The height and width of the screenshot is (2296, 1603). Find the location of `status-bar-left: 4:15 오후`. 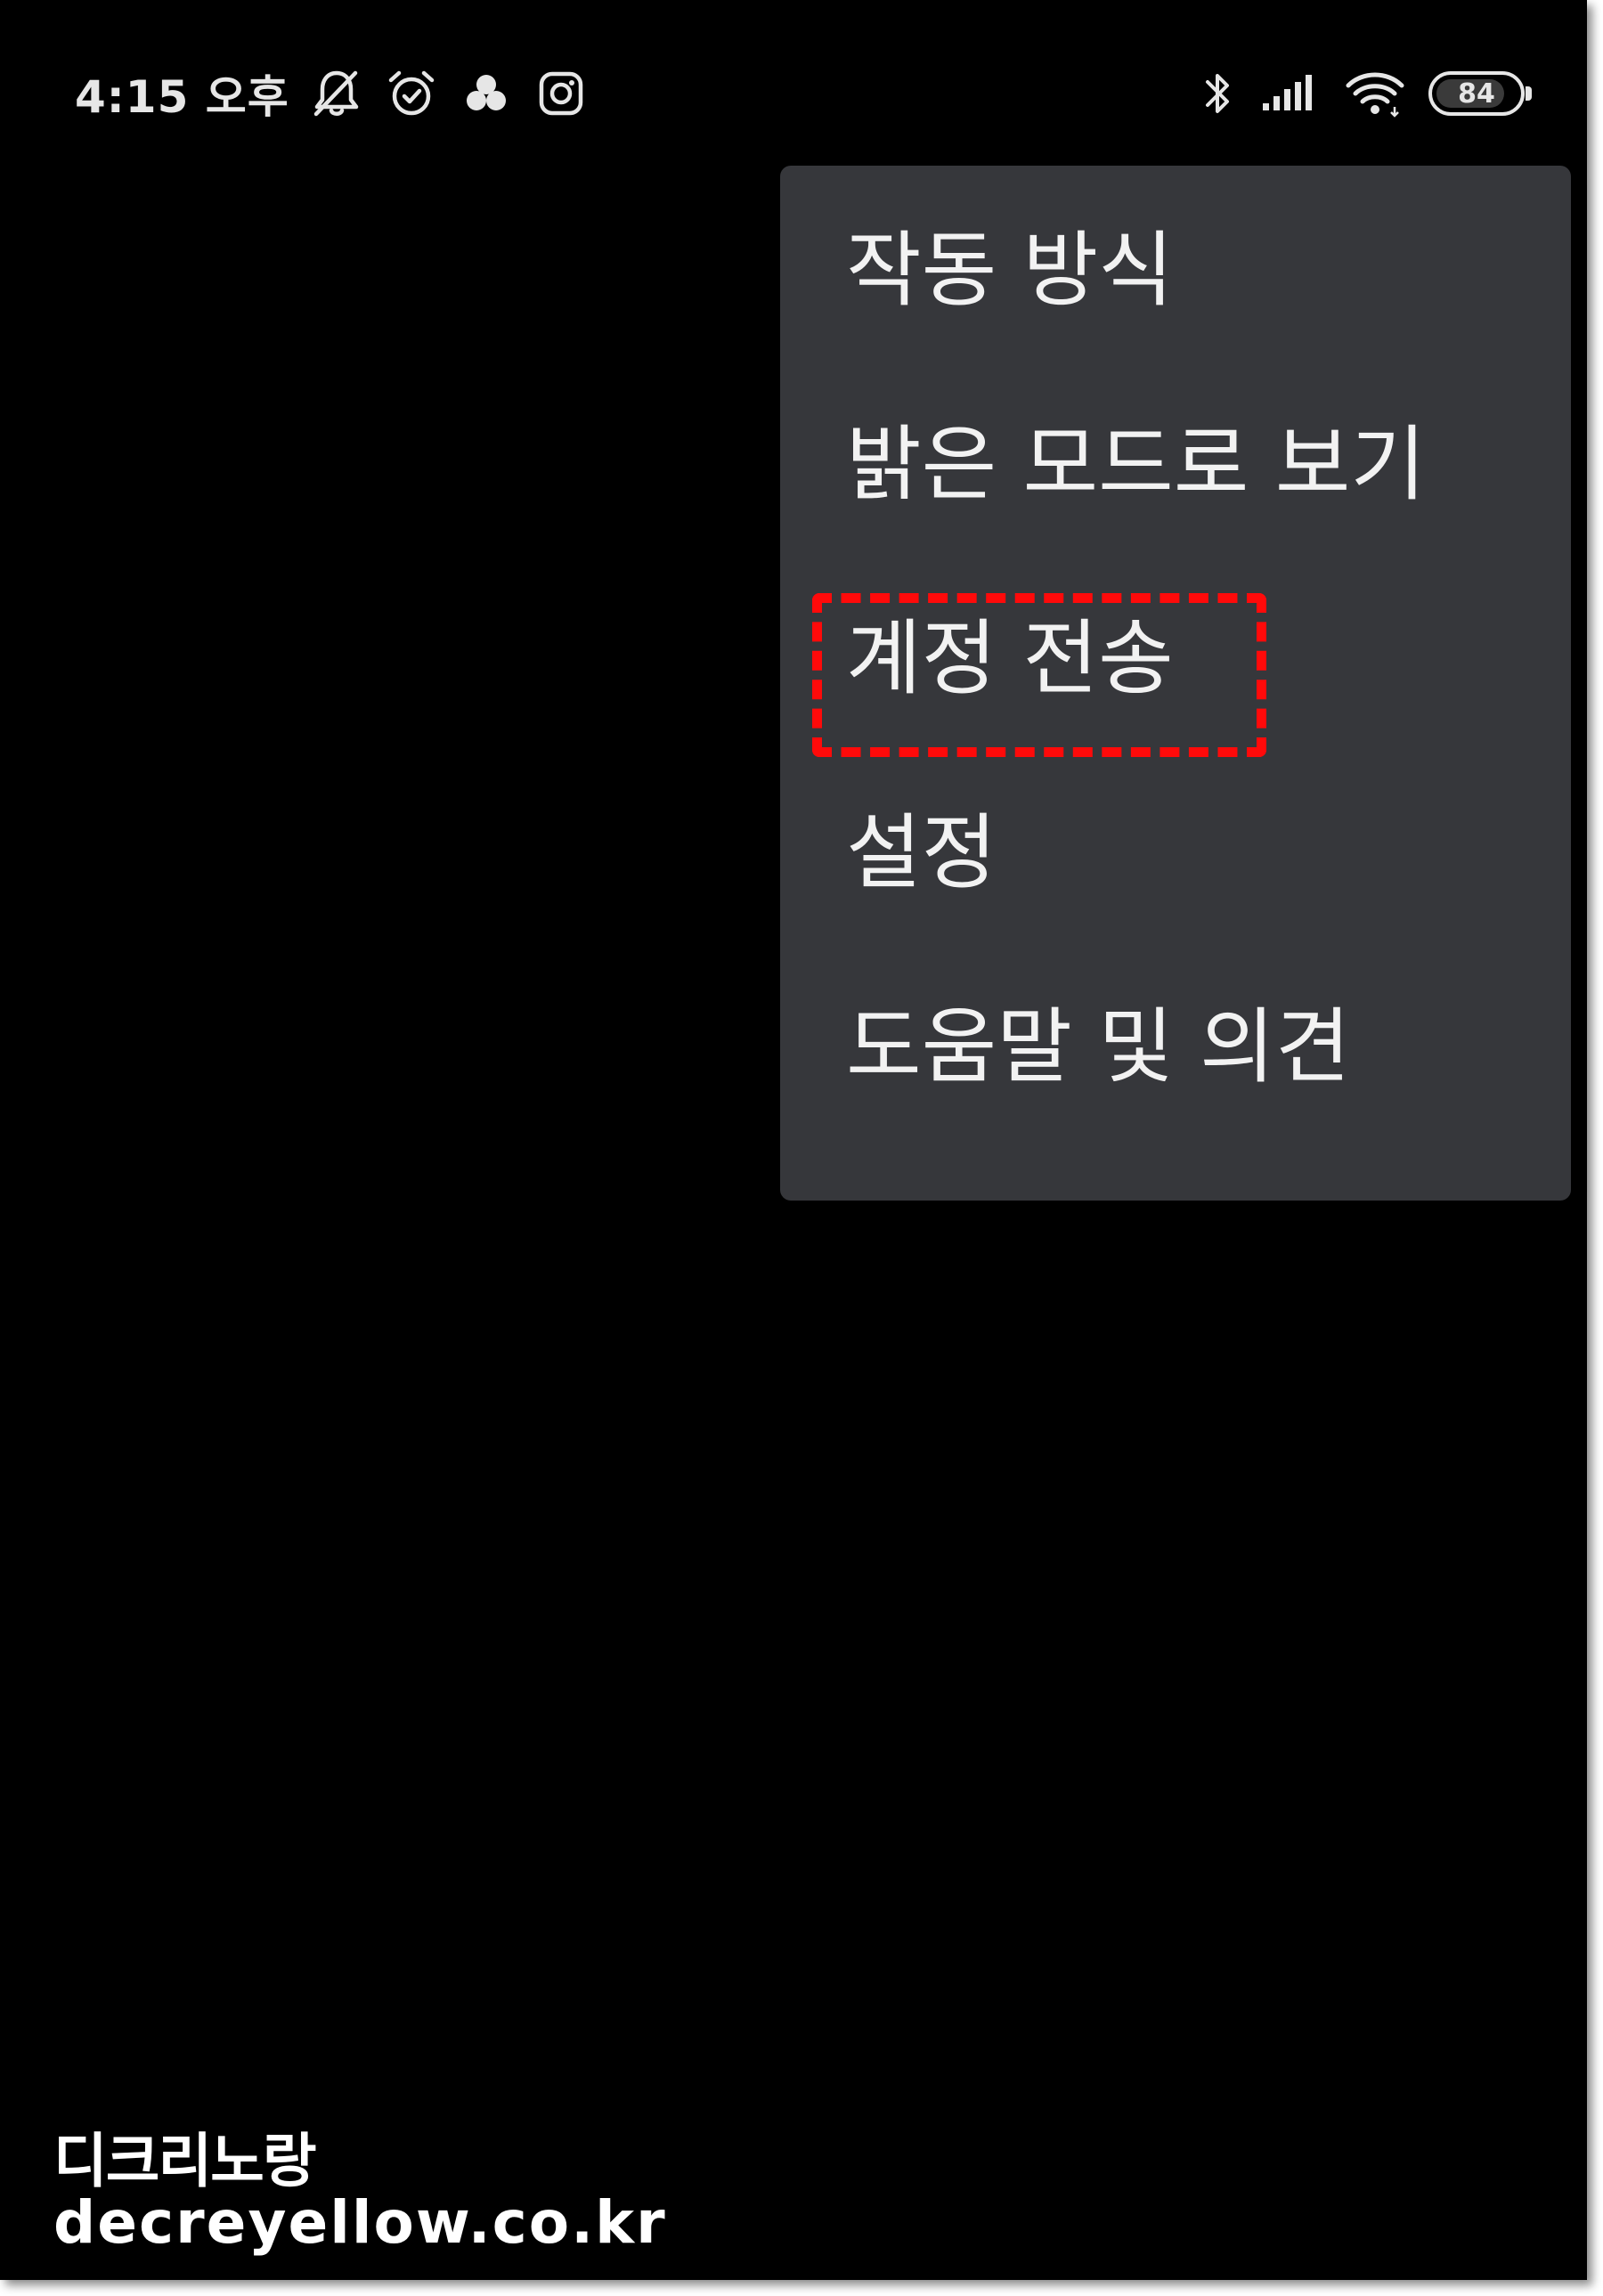

status-bar-left: 4:15 오후 is located at coordinates (332, 93).